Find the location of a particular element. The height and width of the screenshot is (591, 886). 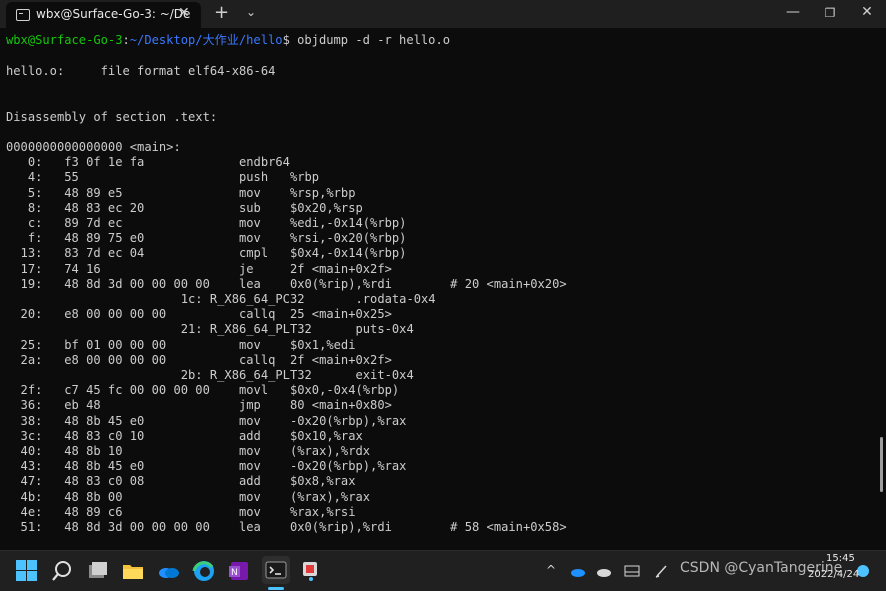

prompt-path: ~/Desktop/大作业/hello is located at coordinates (206, 40).